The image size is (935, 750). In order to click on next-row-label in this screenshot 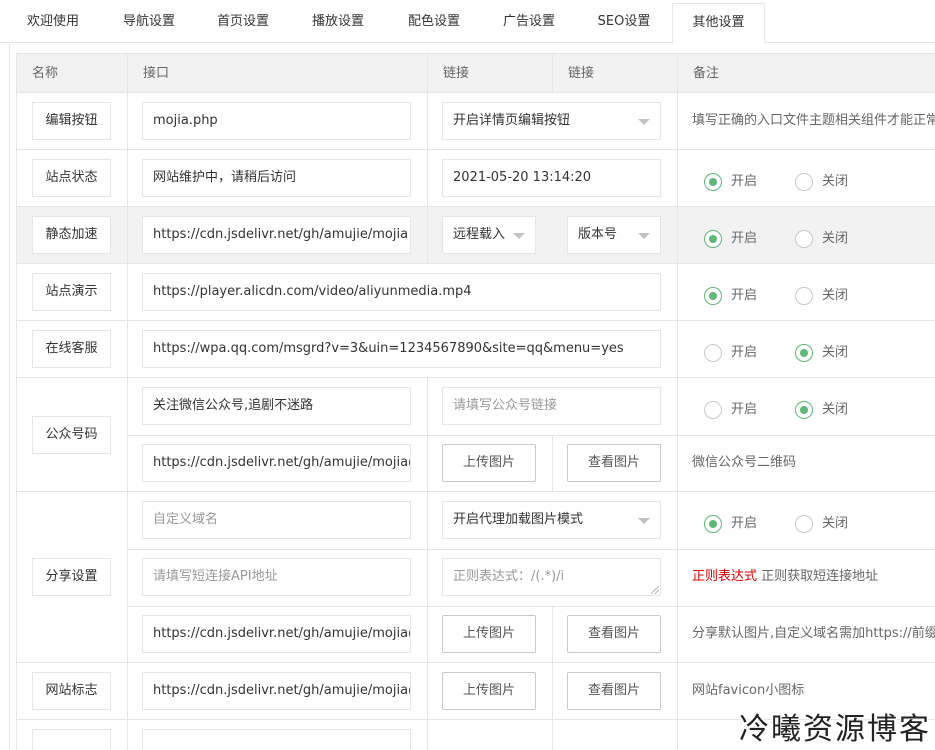, I will do `click(71, 739)`.